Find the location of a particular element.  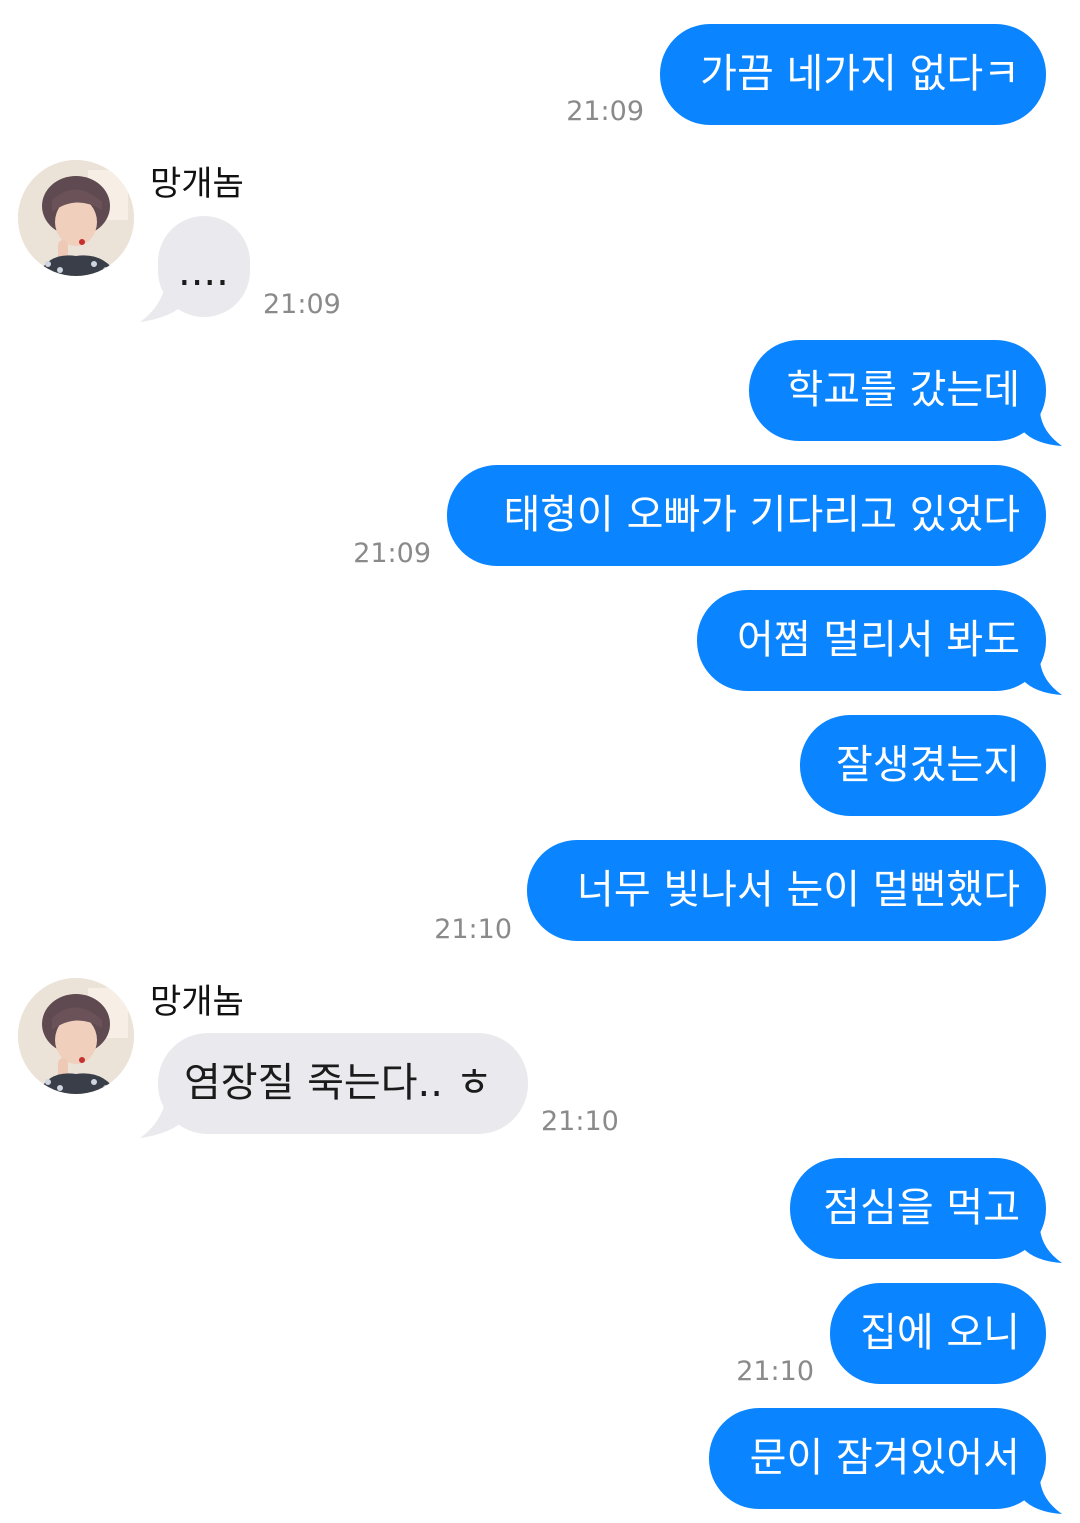

outgoing-message-bubble: 태형이 오빠가 기다리고 있었다 is located at coordinates (746, 515).